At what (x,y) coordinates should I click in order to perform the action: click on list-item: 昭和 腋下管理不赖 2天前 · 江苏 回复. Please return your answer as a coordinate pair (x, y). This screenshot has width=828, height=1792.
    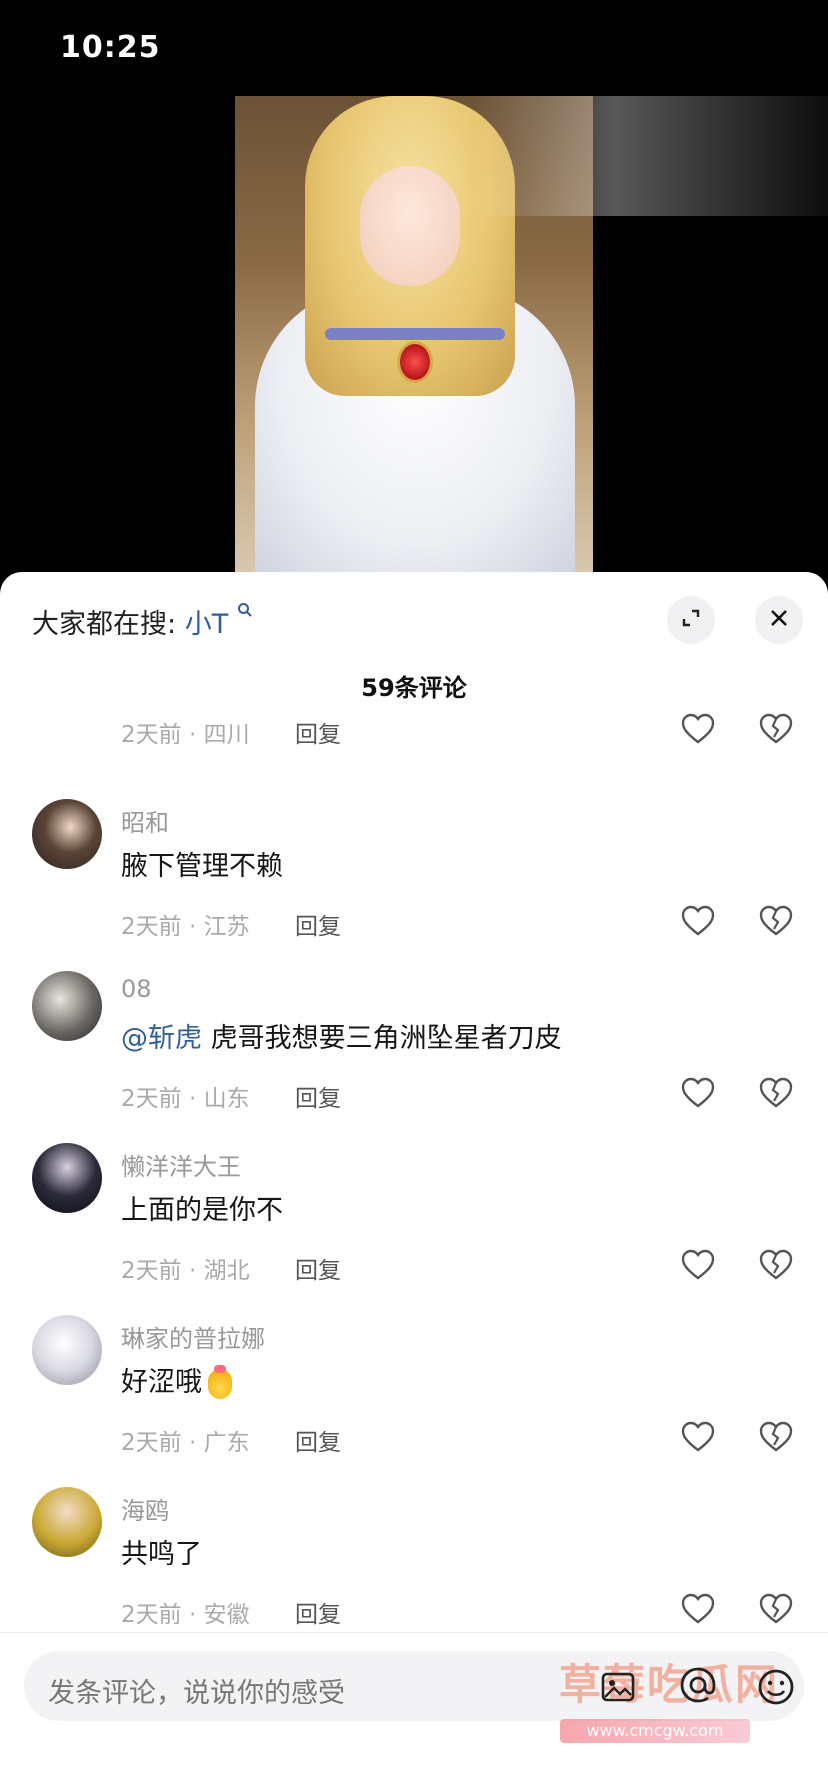
    Looking at the image, I should click on (414, 885).